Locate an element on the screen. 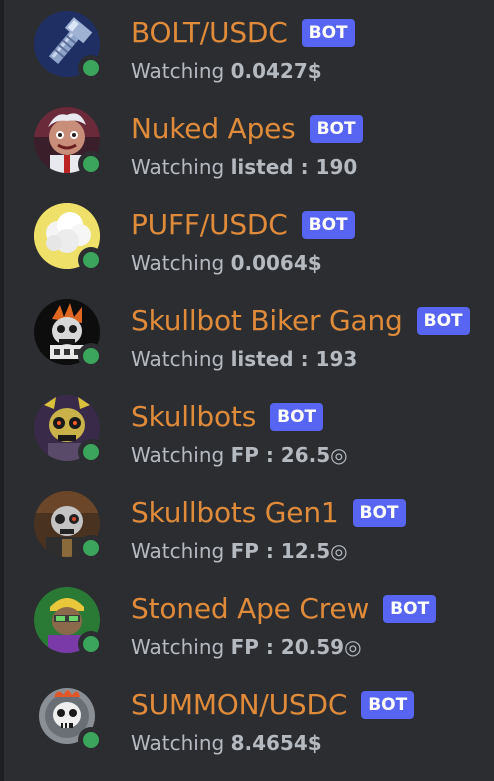 The height and width of the screenshot is (781, 494). name-row: Skullbot Biker Gang BOT is located at coordinates (300, 322).